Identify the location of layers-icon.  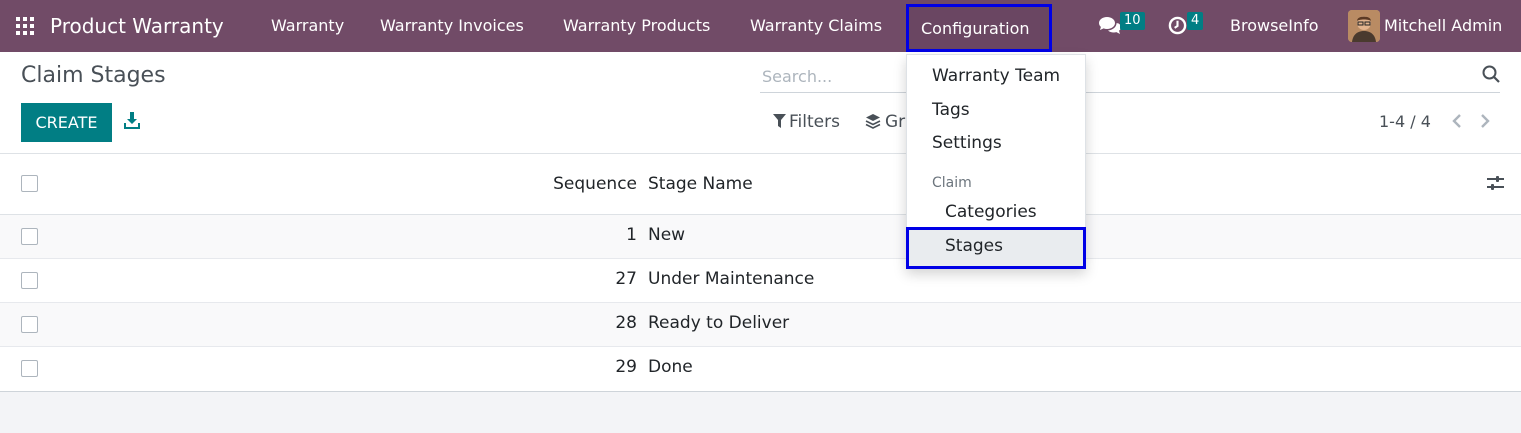
(873, 121).